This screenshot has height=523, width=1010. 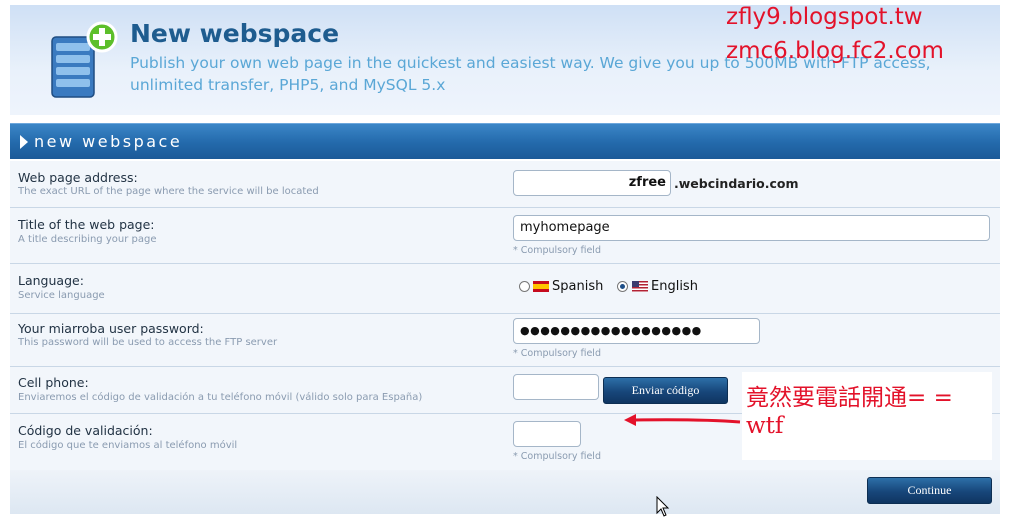 What do you see at coordinates (505, 141) in the screenshot?
I see `section-header: new webspace` at bounding box center [505, 141].